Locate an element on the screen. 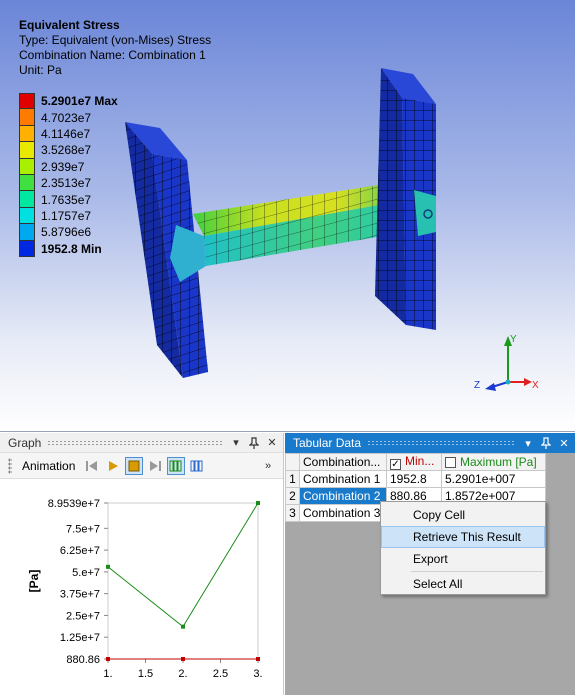 The image size is (575, 695). y-tick-label: 5.e+7 is located at coordinates (86, 573).